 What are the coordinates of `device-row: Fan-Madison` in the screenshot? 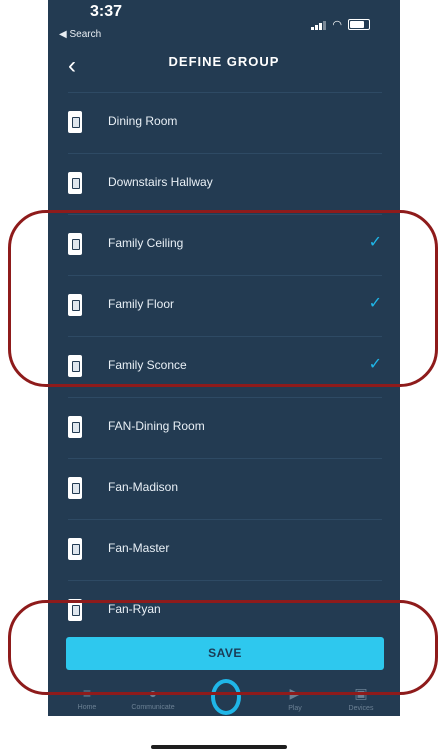 It's located at (225, 489).